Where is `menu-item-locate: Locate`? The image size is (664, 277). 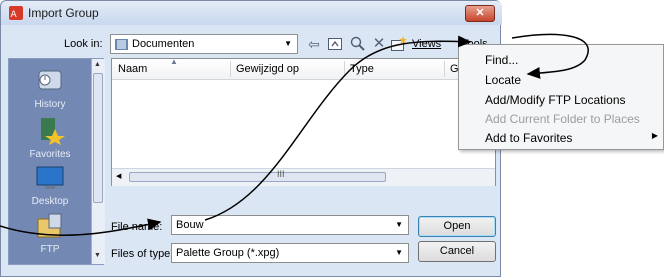 menu-item-locate: Locate is located at coordinates (503, 80).